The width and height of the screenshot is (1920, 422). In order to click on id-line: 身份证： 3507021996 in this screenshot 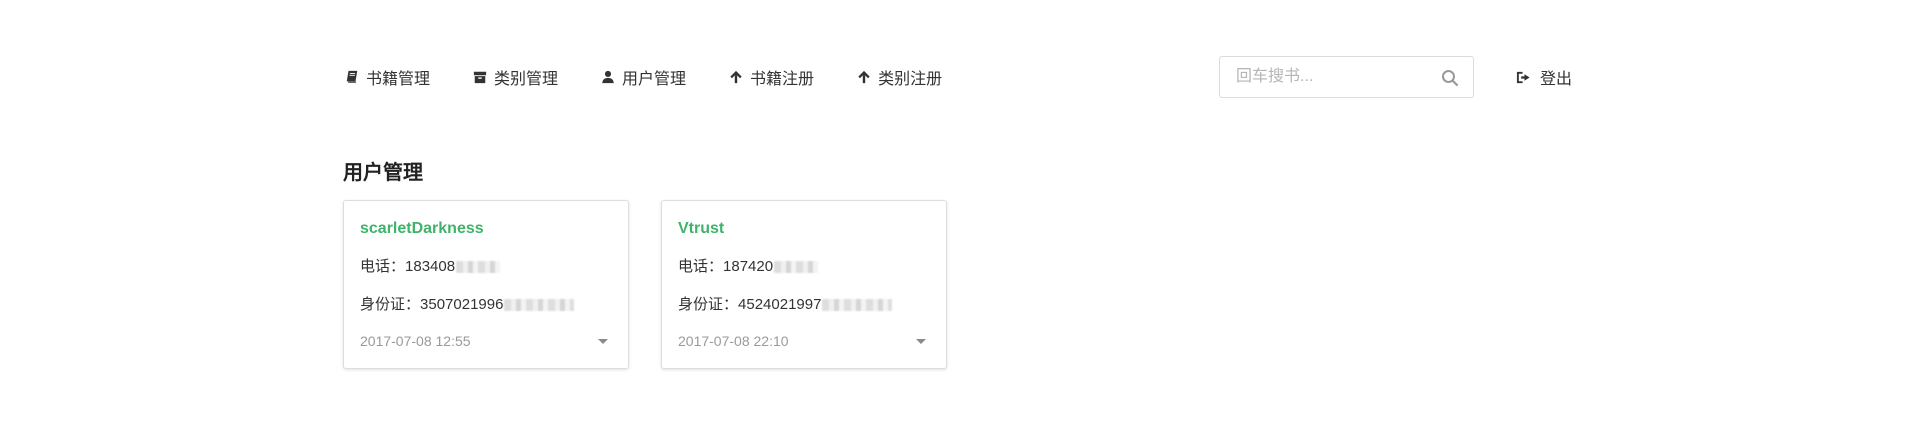, I will do `click(486, 305)`.